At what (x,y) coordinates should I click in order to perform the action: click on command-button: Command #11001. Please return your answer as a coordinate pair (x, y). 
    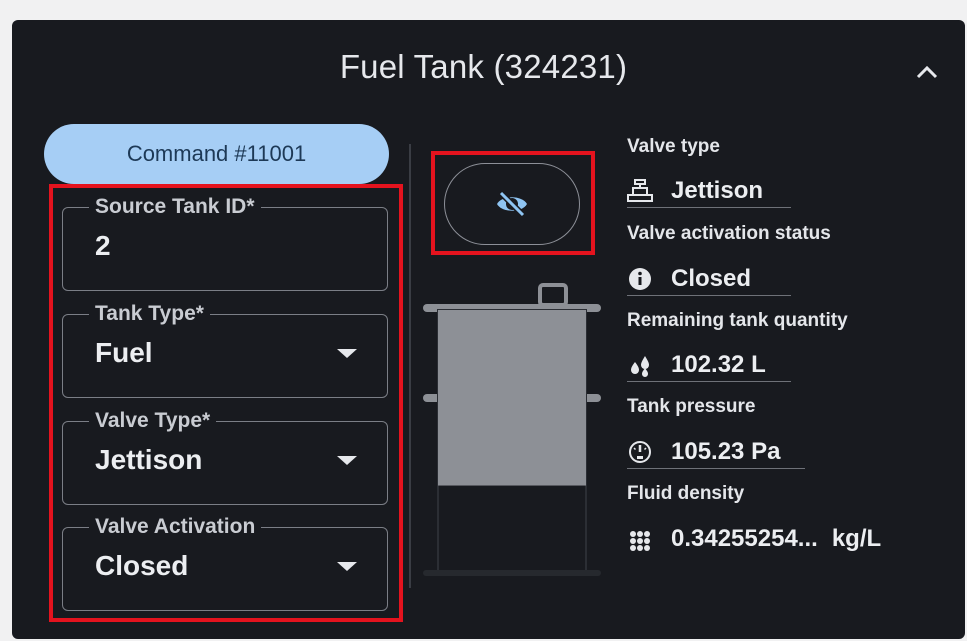
    Looking at the image, I should click on (216, 154).